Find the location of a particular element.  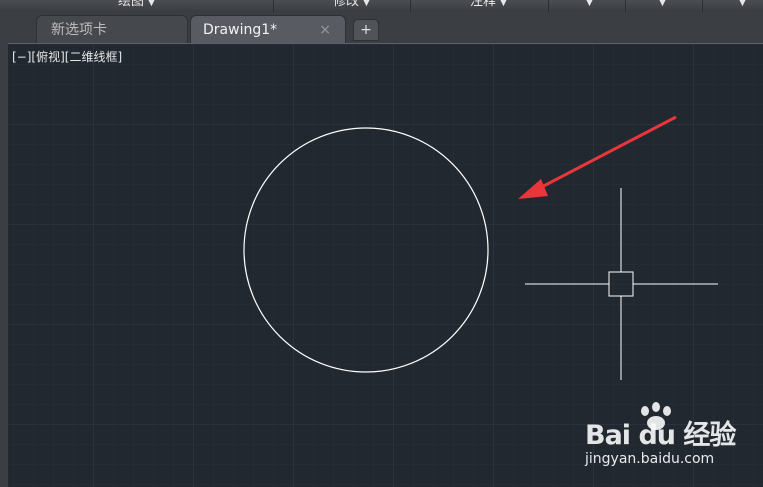

tab-label: Drawing1* is located at coordinates (240, 30).